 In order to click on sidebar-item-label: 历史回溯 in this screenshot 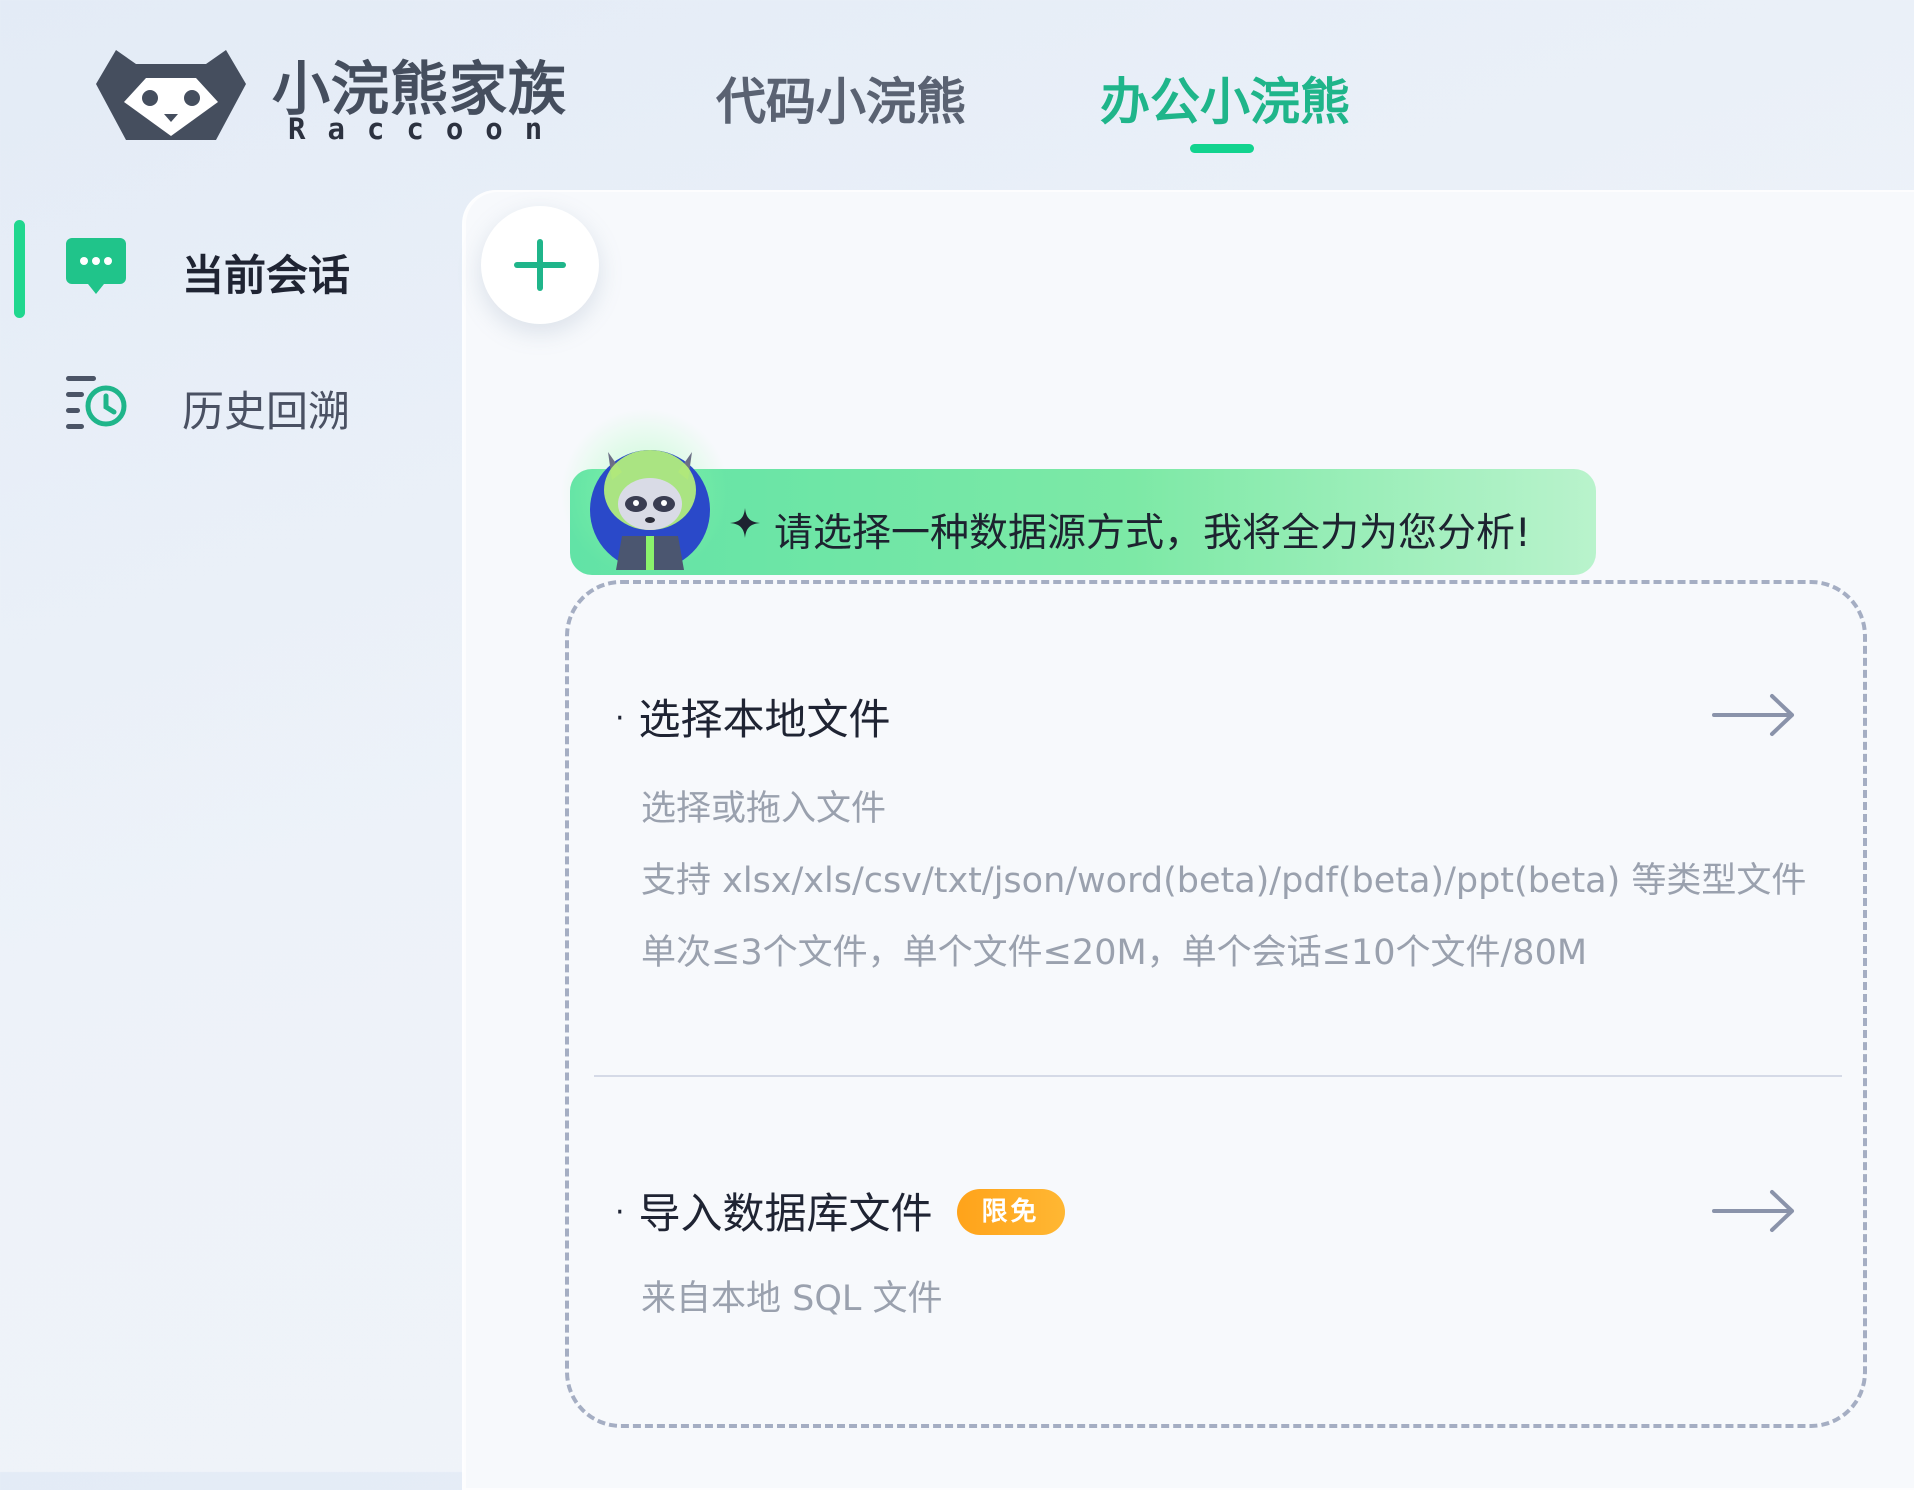, I will do `click(266, 411)`.